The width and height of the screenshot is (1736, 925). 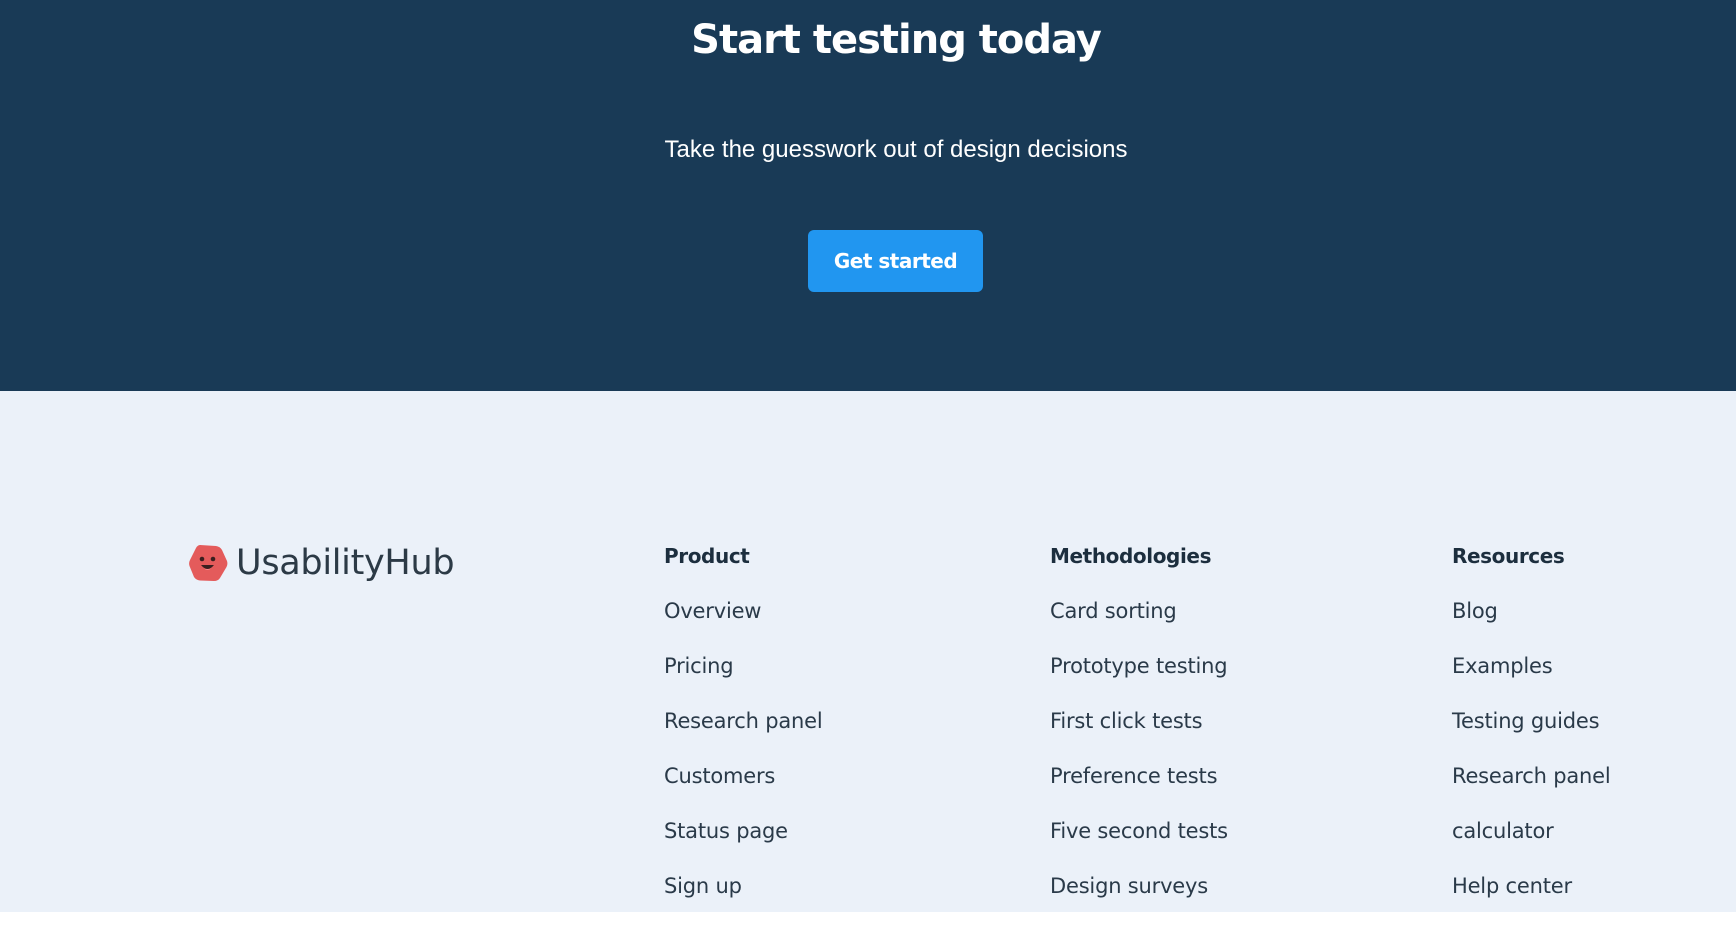 I want to click on footer-link-research-panel: Research panel, so click(x=743, y=732).